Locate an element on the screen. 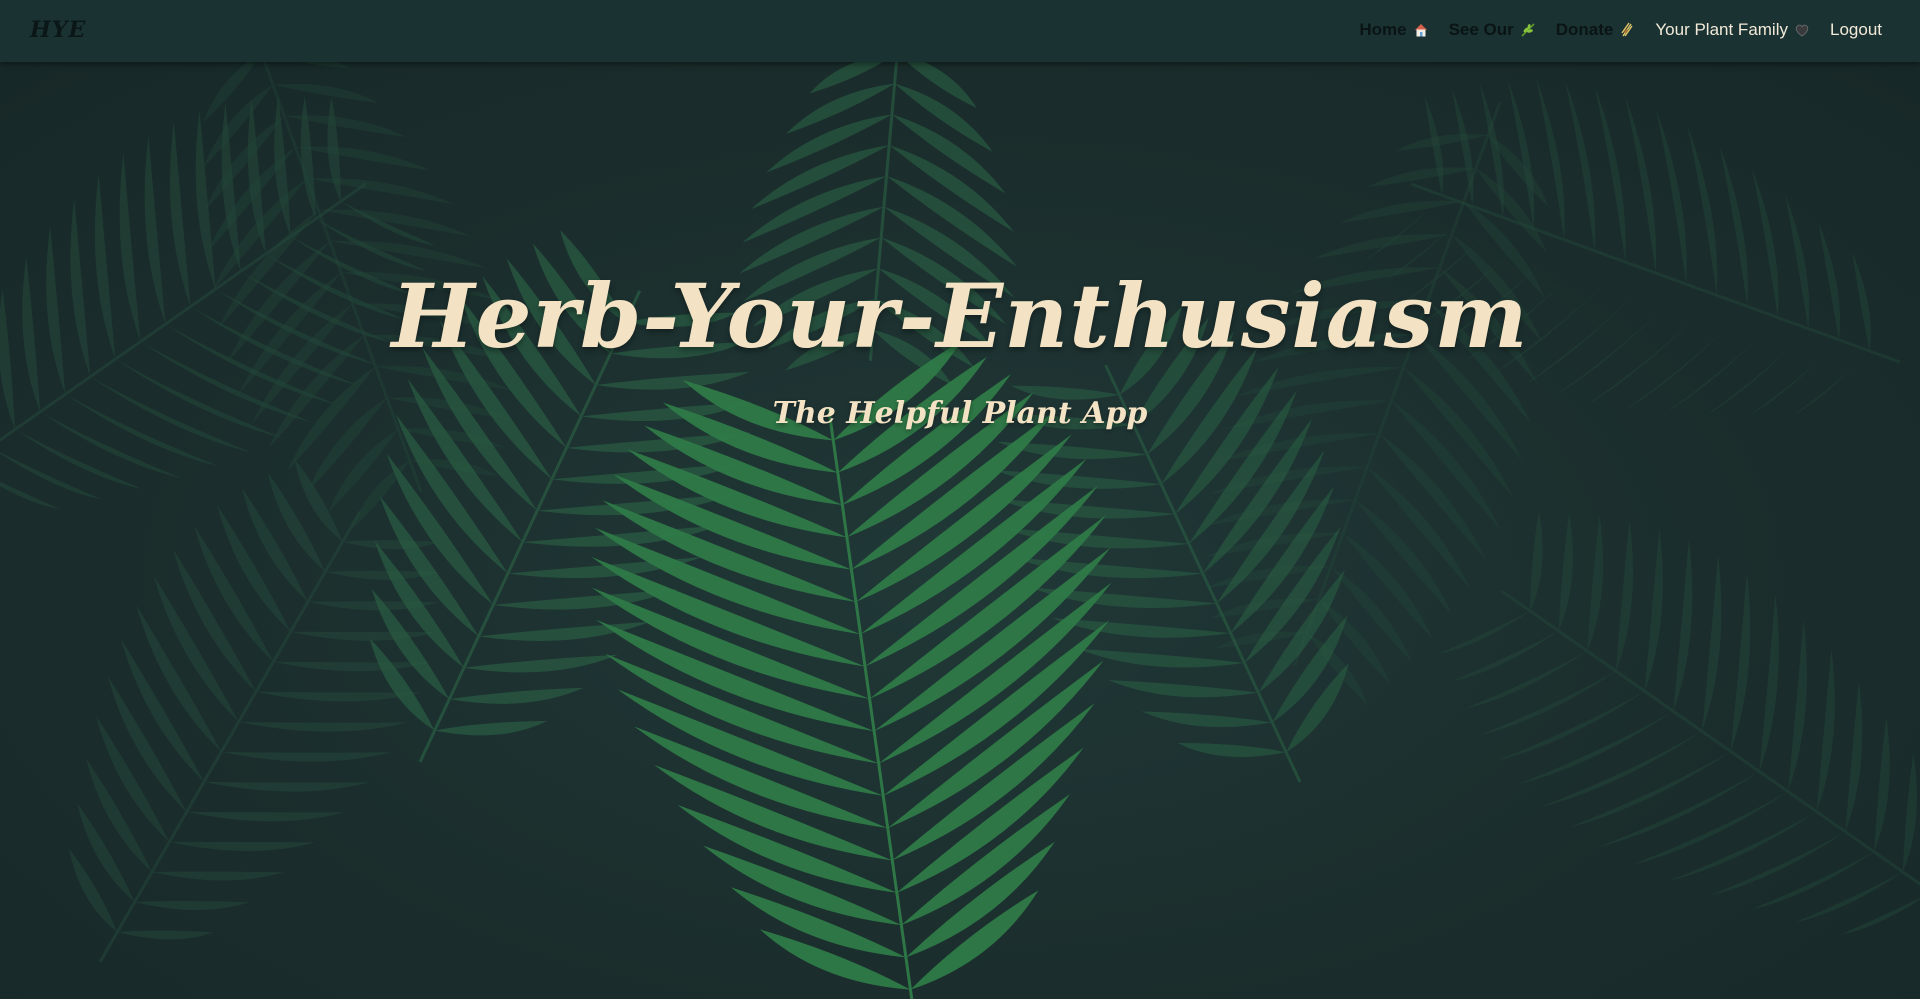 The image size is (1920, 999). nav-link-plant-family: Your Plant Family is located at coordinates (1732, 30).